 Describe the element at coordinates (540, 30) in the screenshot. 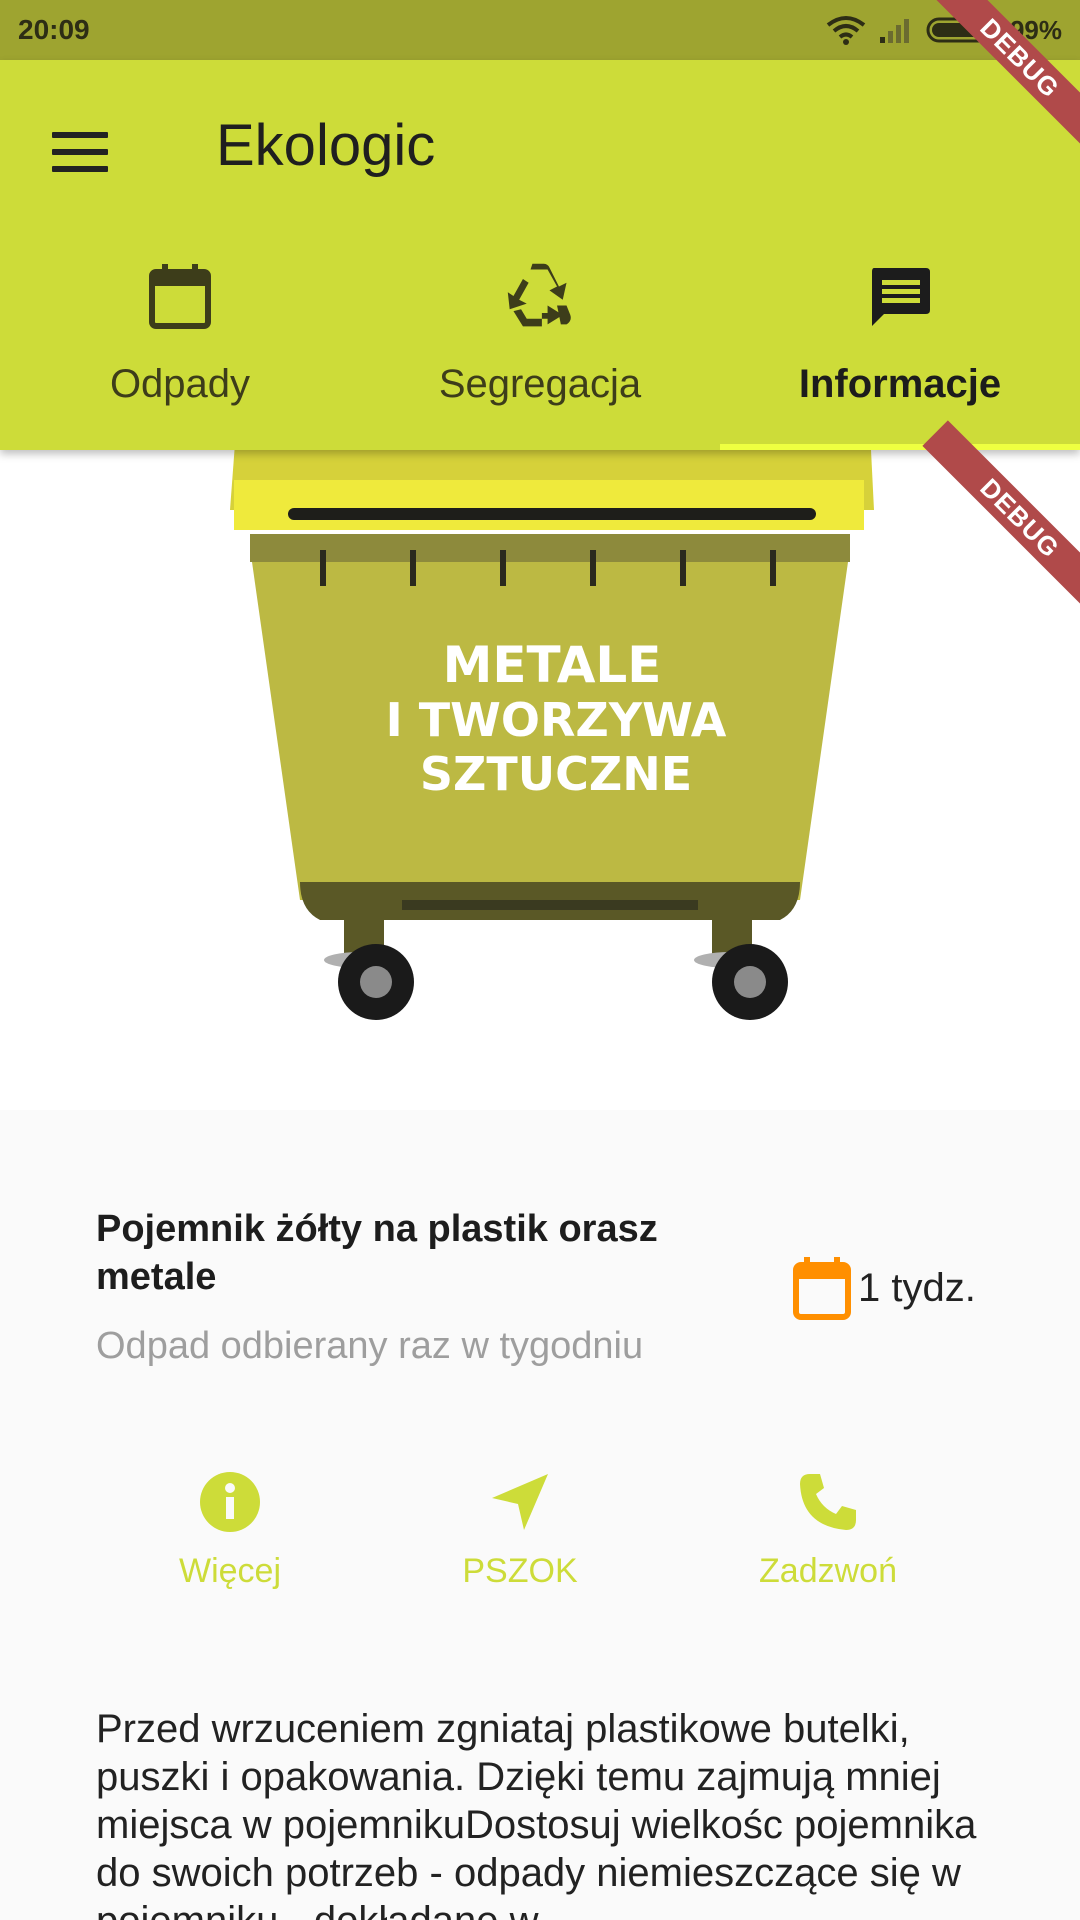

I see `status-bar: 20:09 99%` at that location.